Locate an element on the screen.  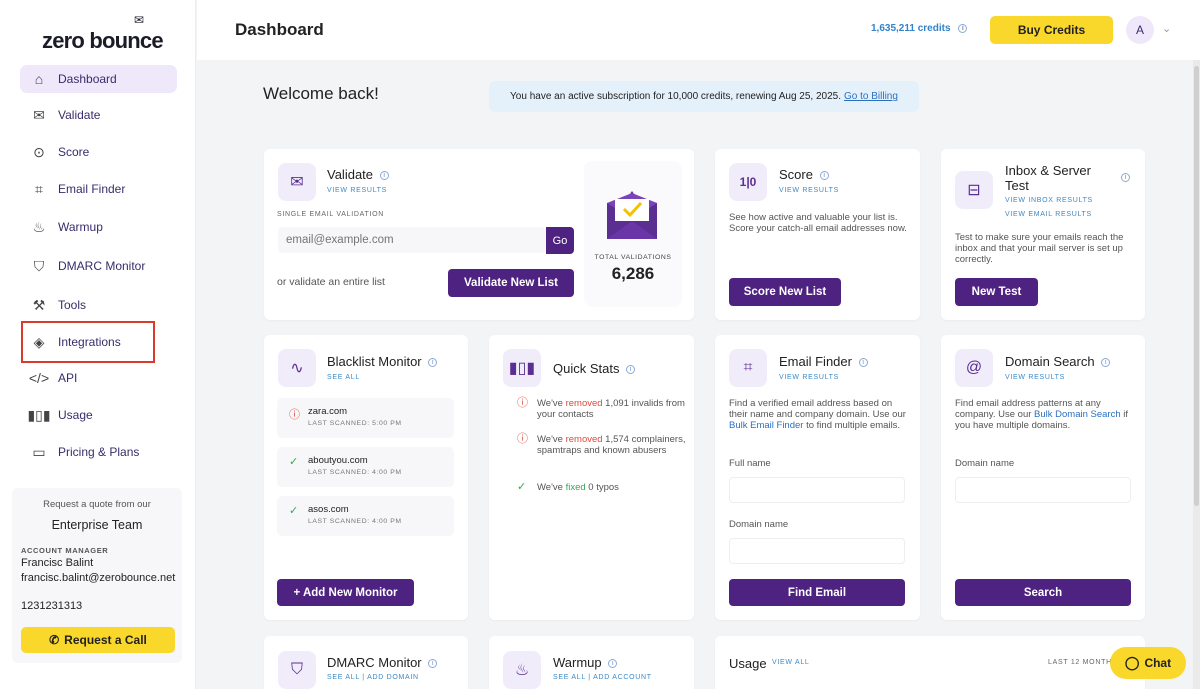
chat-button: ◯ Chat is located at coordinates (1148, 663).